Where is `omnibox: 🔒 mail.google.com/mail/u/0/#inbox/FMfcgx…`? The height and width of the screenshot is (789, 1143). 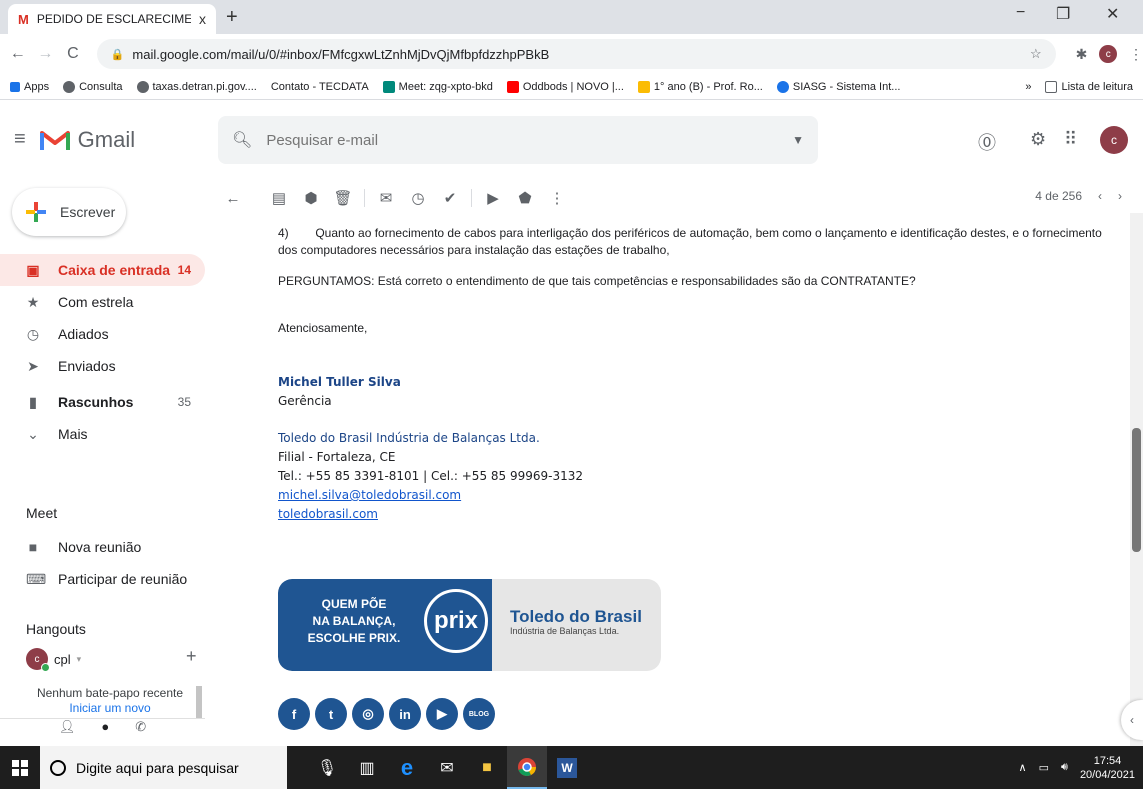 omnibox: 🔒 mail.google.com/mail/u/0/#inbox/FMfcgx… is located at coordinates (576, 54).